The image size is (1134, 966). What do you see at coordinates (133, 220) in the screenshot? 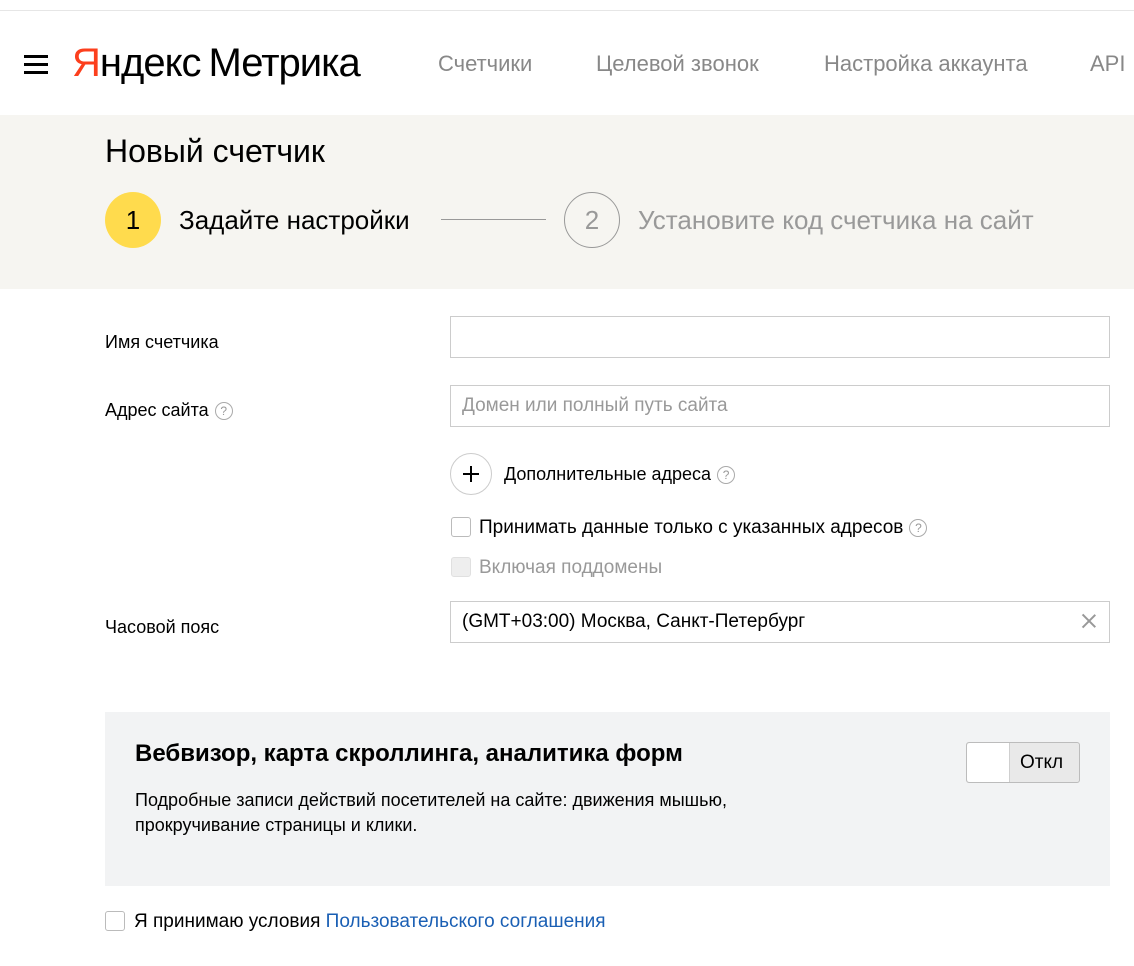
I see `step-1-indicator: 1` at bounding box center [133, 220].